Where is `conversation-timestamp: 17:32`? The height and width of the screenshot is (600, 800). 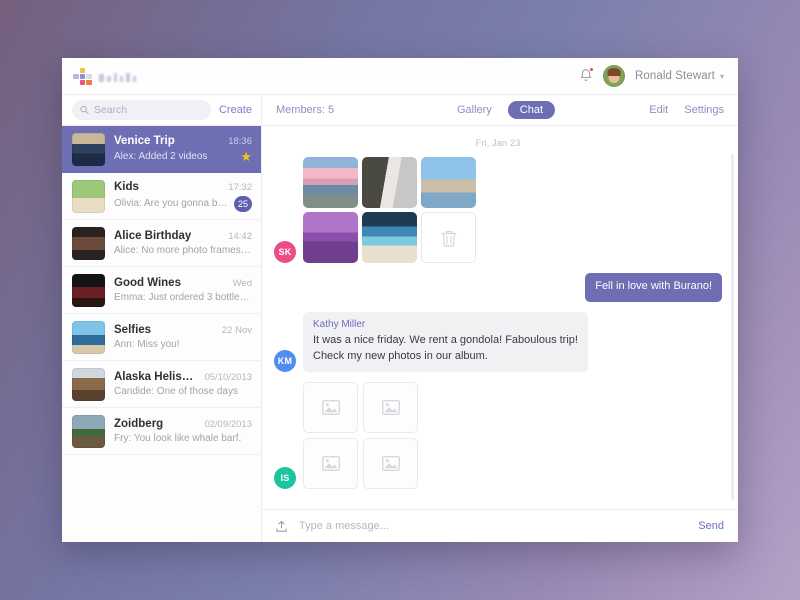
conversation-timestamp: 17:32 is located at coordinates (240, 187).